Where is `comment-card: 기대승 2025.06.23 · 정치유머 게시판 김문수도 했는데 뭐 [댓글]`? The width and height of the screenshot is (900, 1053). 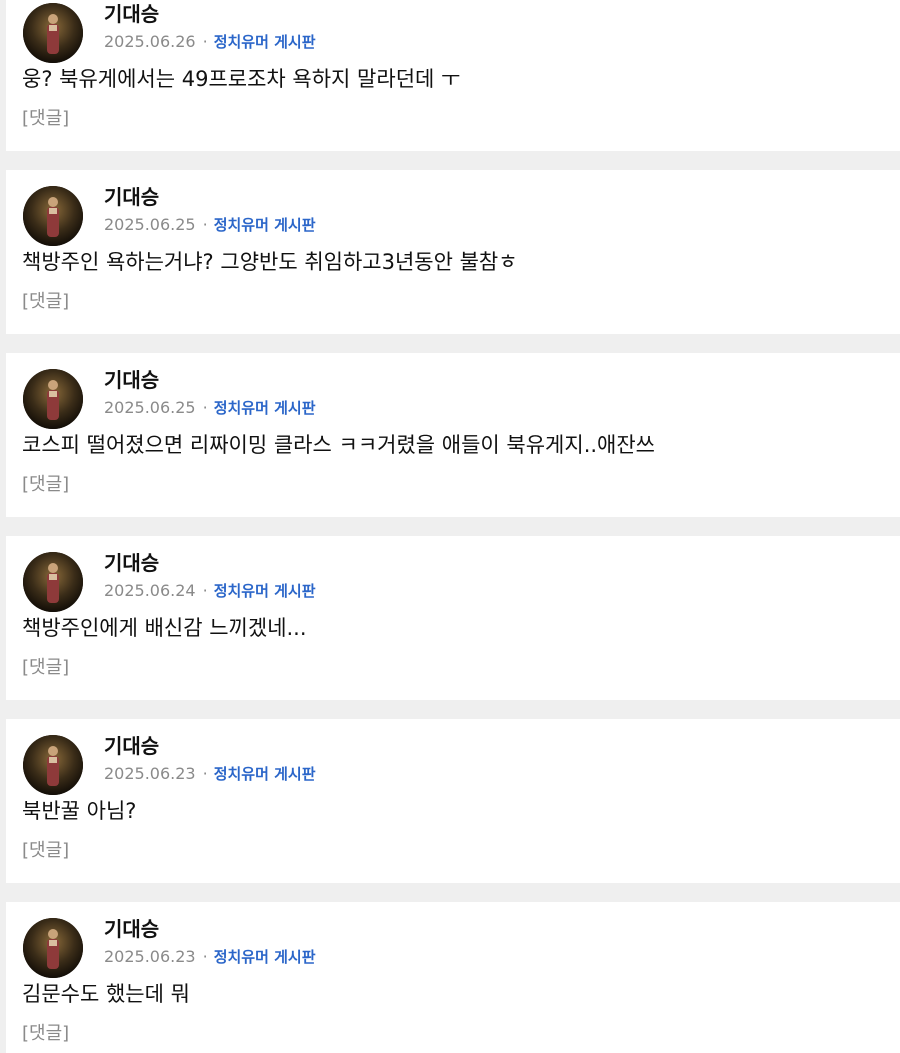 comment-card: 기대승 2025.06.23 · 정치유머 게시판 김문수도 했는데 뭐 [댓글] is located at coordinates (453, 977).